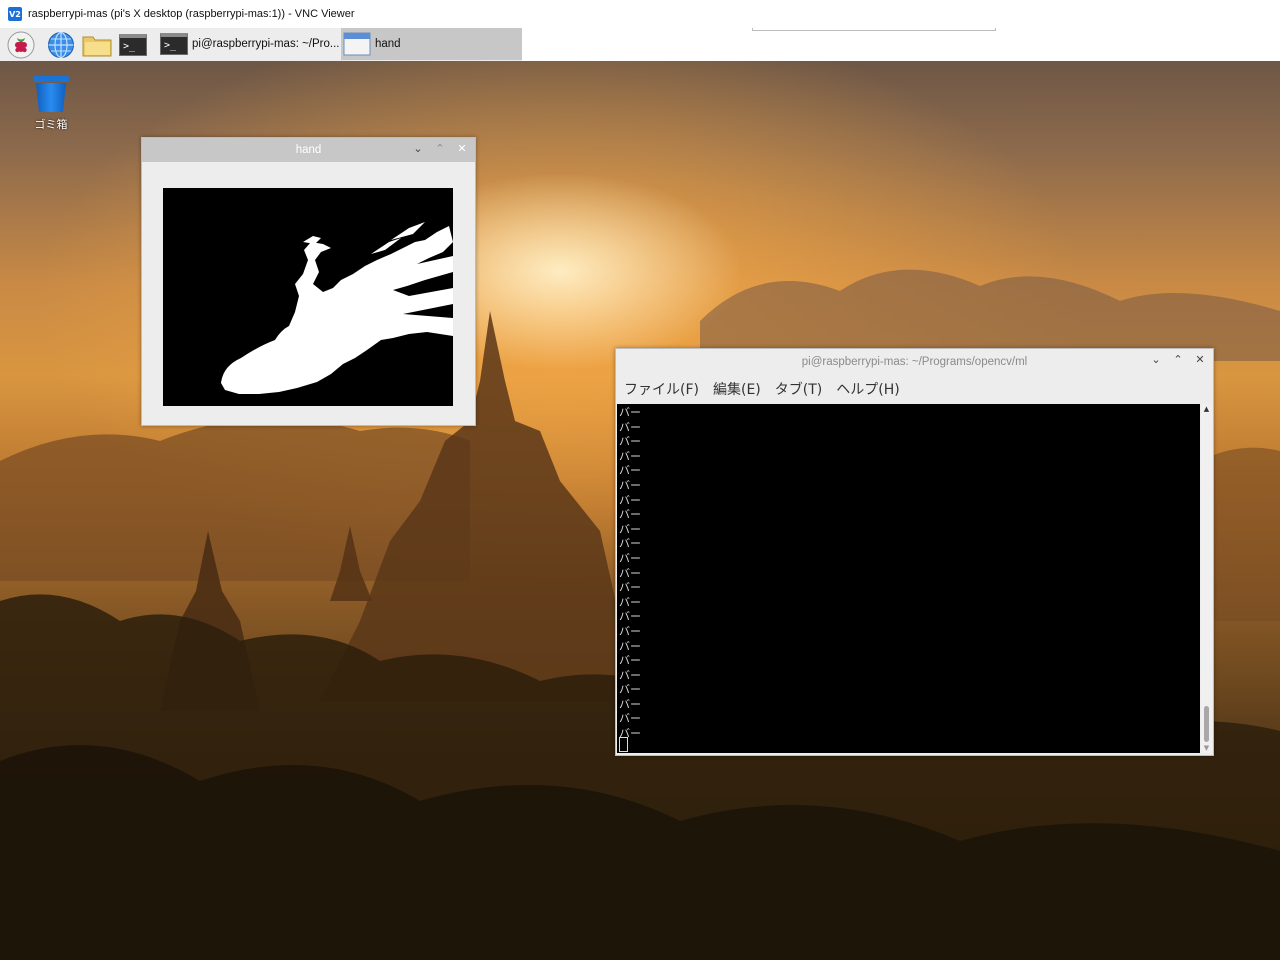 The image size is (1280, 960). Describe the element at coordinates (1206, 409) in the screenshot. I see `scroll-up-icon: ▲` at that location.